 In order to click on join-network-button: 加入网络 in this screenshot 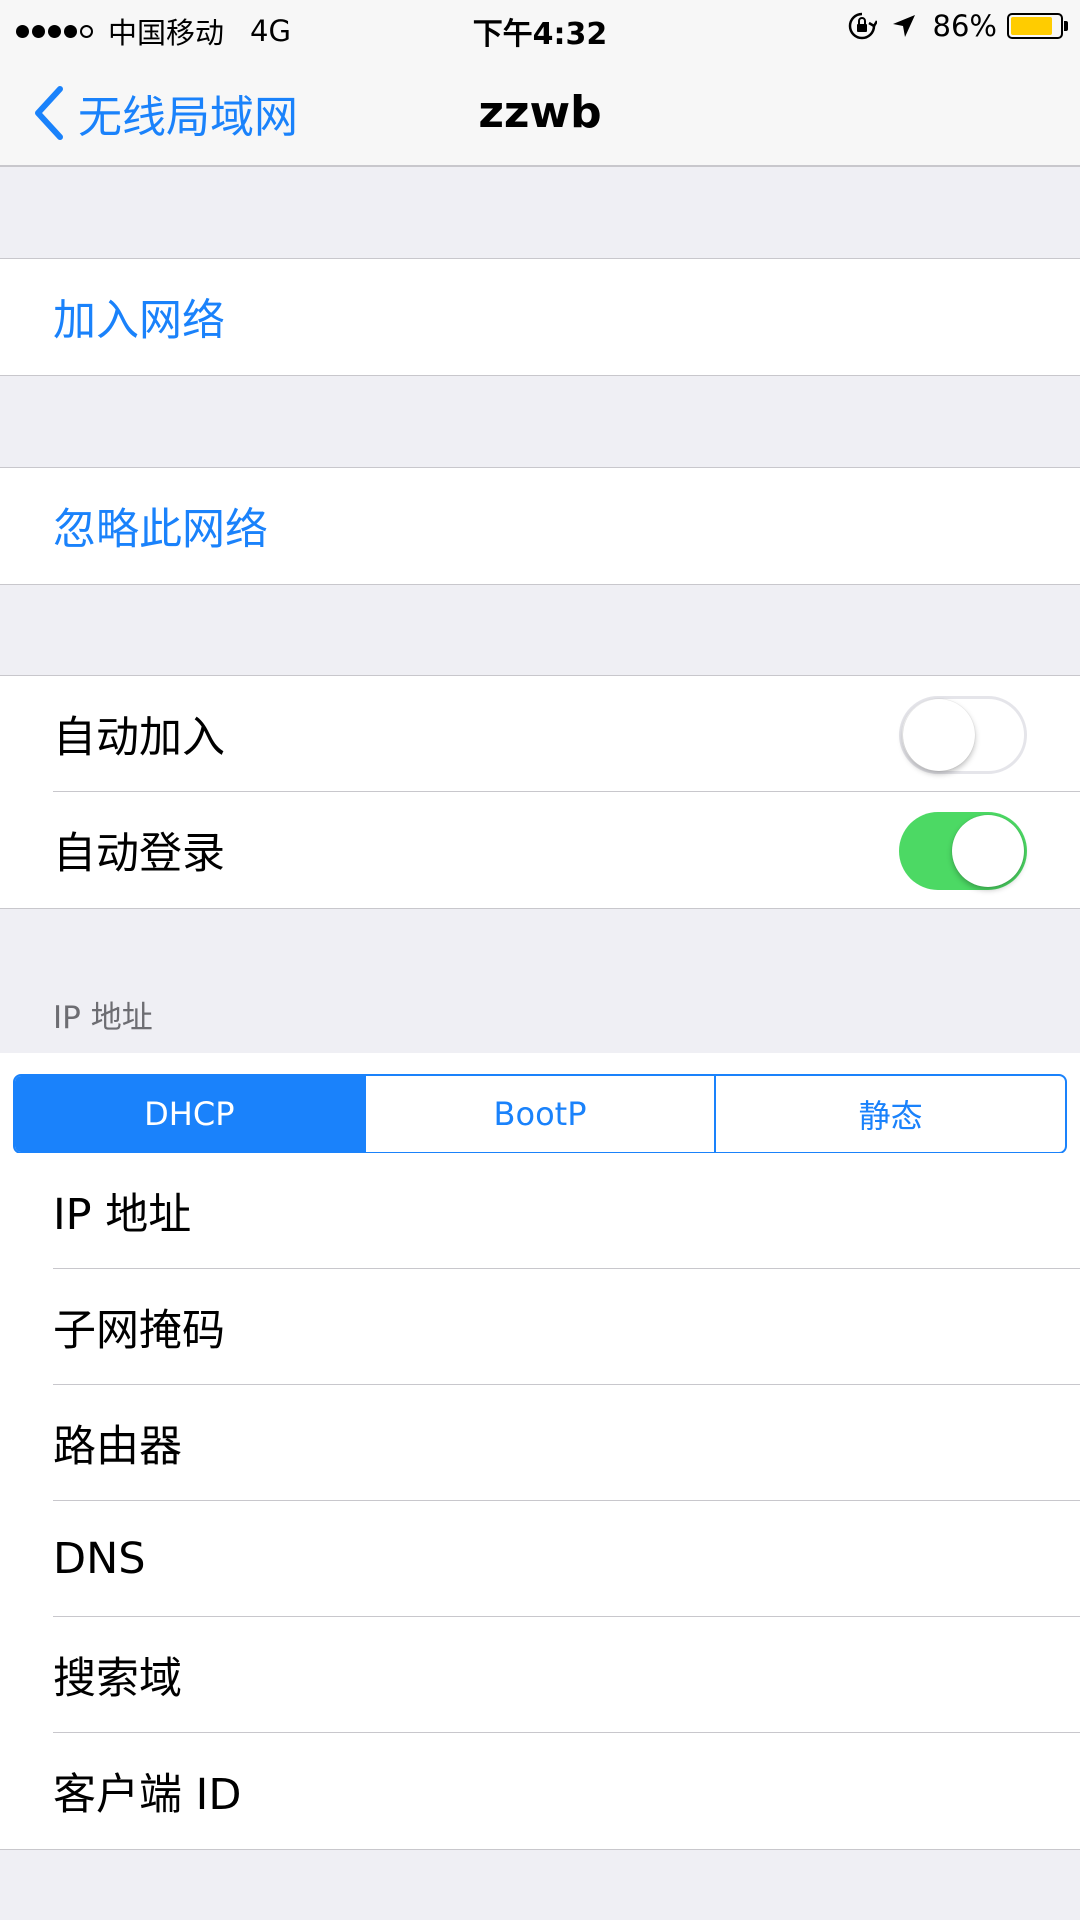, I will do `click(540, 317)`.